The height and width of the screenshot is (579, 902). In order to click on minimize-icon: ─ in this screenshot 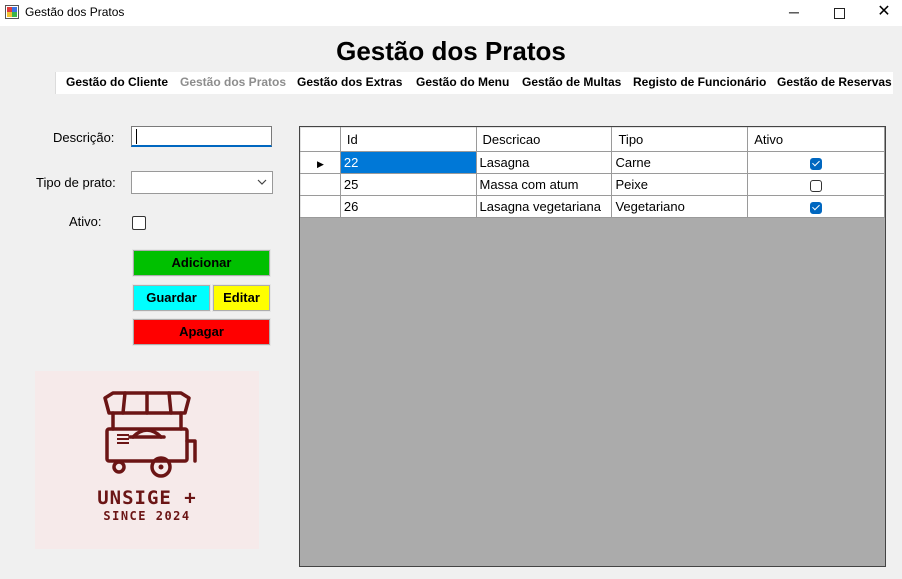, I will do `click(794, 12)`.